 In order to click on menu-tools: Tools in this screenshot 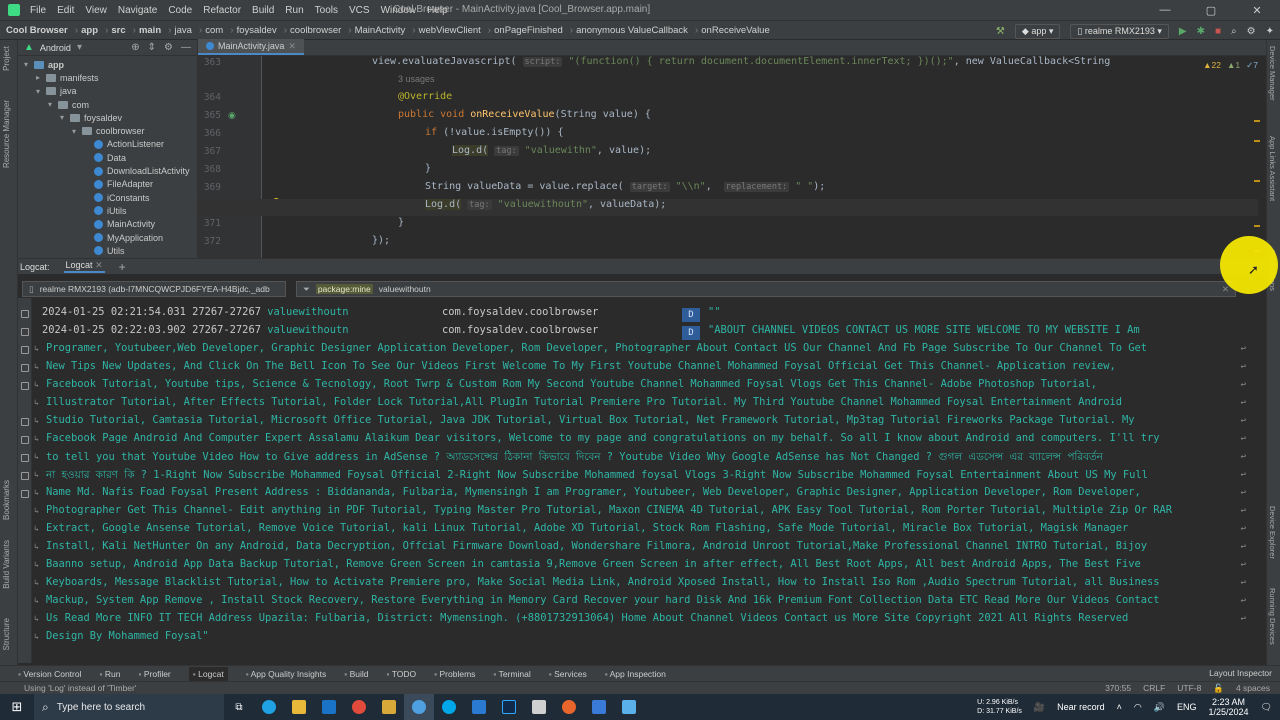, I will do `click(326, 10)`.